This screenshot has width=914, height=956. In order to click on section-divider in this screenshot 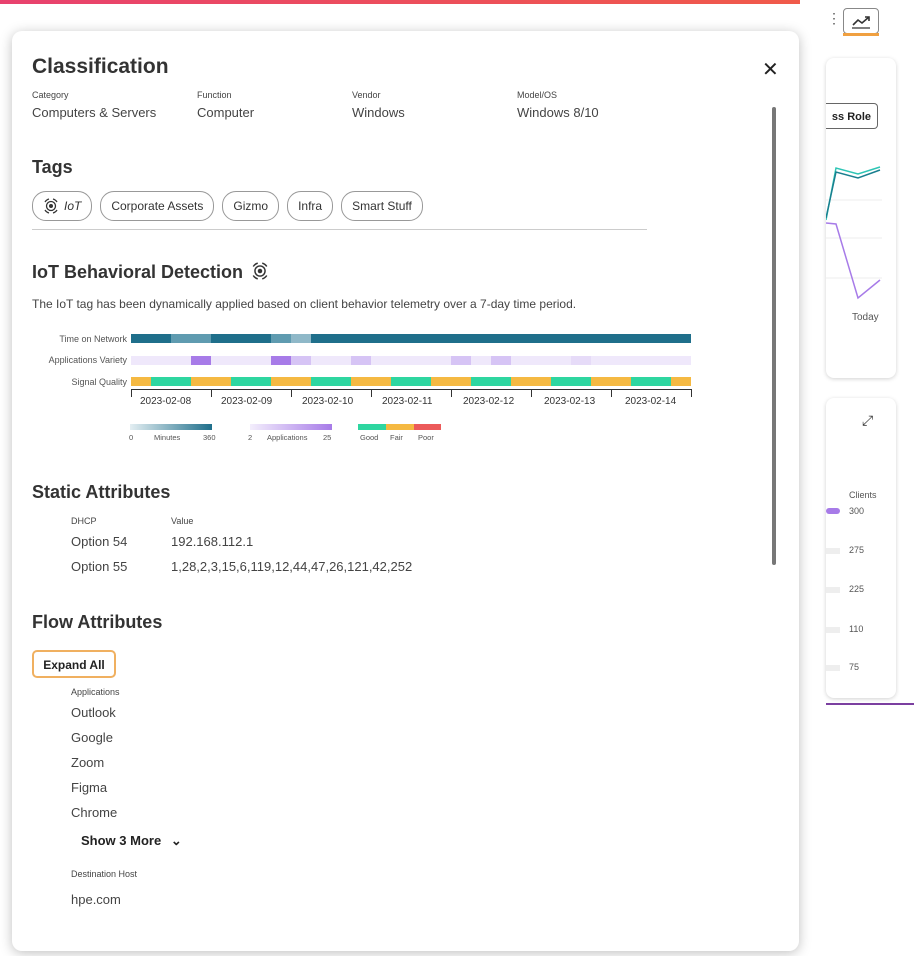, I will do `click(339, 229)`.